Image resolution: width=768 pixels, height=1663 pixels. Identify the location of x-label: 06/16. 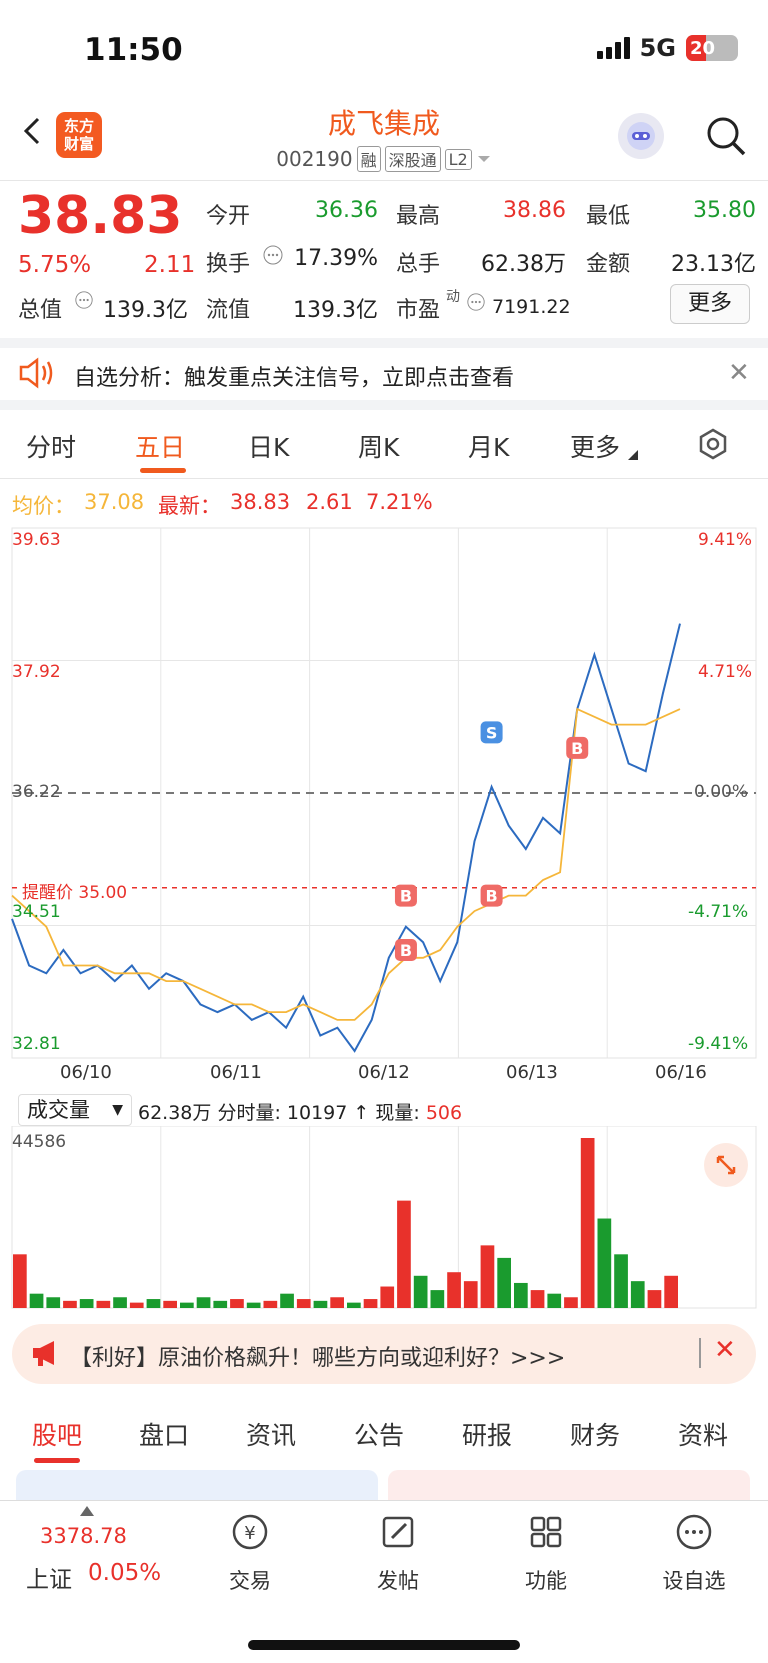
(681, 1072).